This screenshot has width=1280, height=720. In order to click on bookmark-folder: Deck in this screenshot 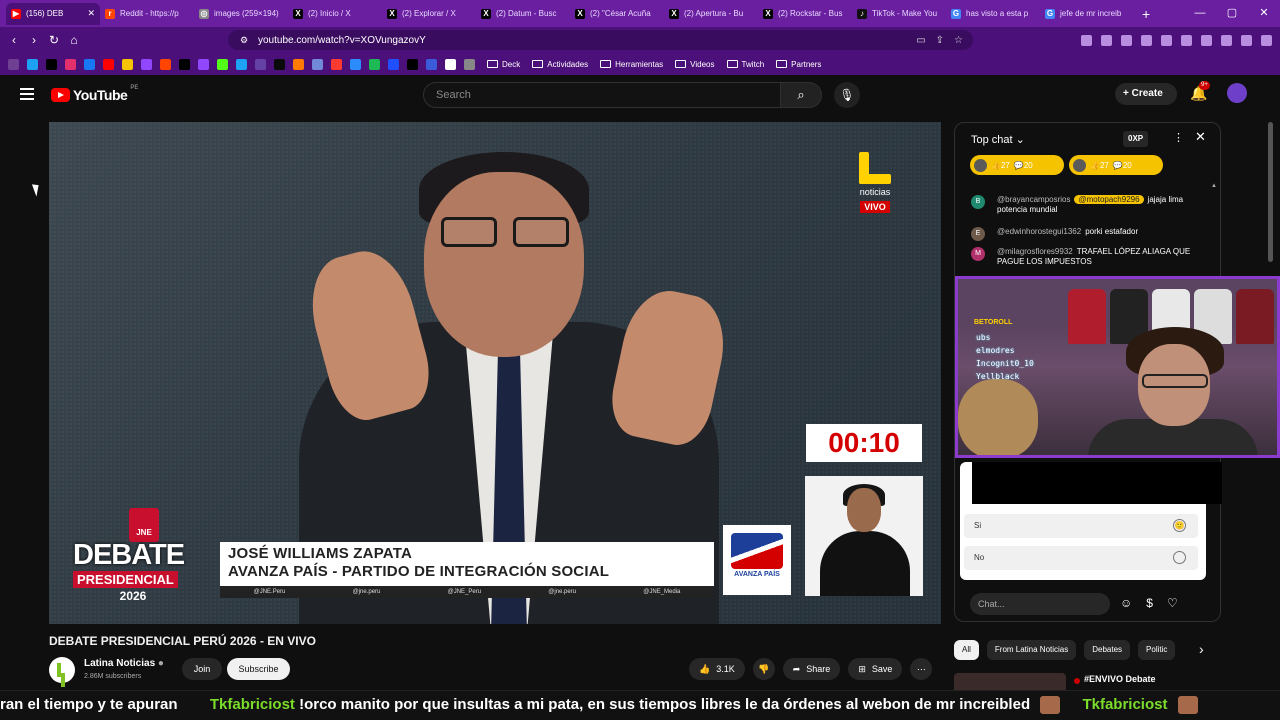, I will do `click(503, 64)`.